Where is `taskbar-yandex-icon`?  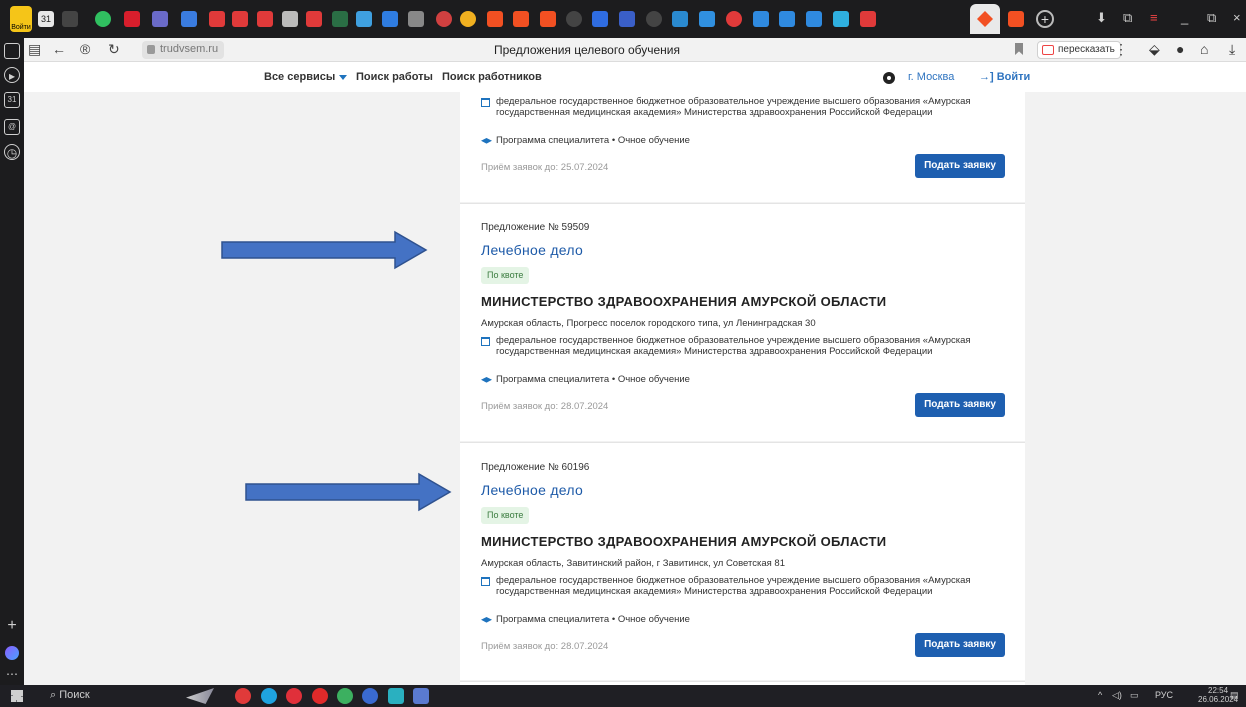 taskbar-yandex-icon is located at coordinates (243, 696).